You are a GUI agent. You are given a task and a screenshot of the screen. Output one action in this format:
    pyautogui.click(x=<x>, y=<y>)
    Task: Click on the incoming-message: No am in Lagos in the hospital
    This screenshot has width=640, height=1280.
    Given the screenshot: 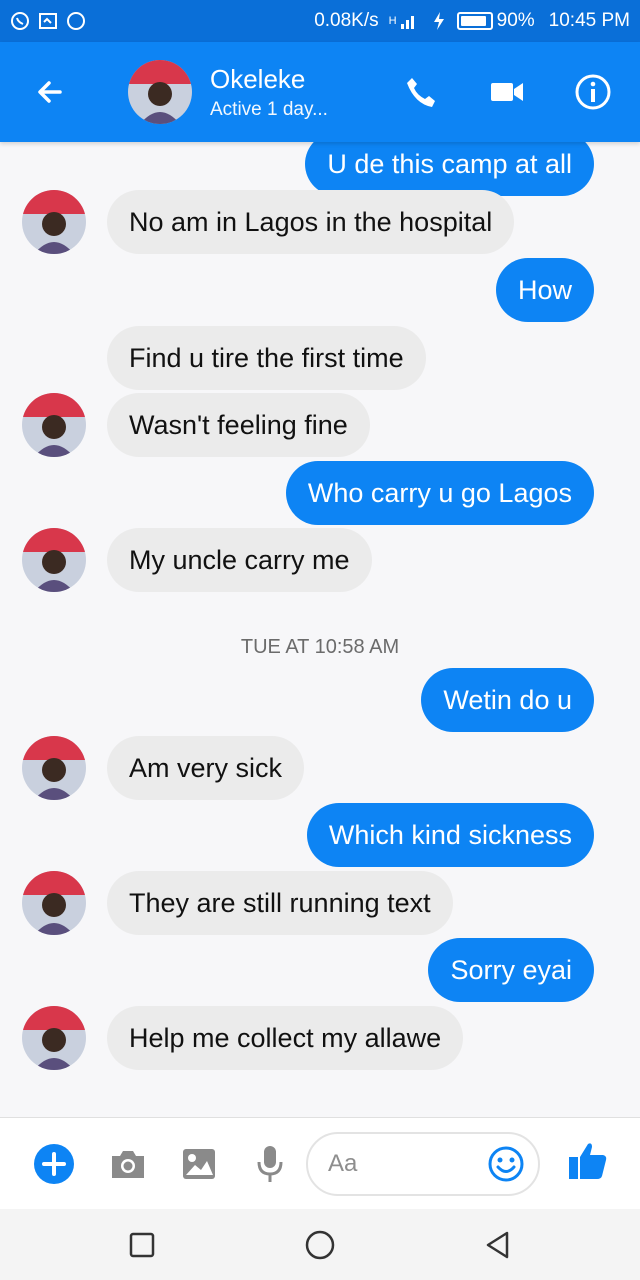 What is the action you would take?
    pyautogui.click(x=311, y=222)
    